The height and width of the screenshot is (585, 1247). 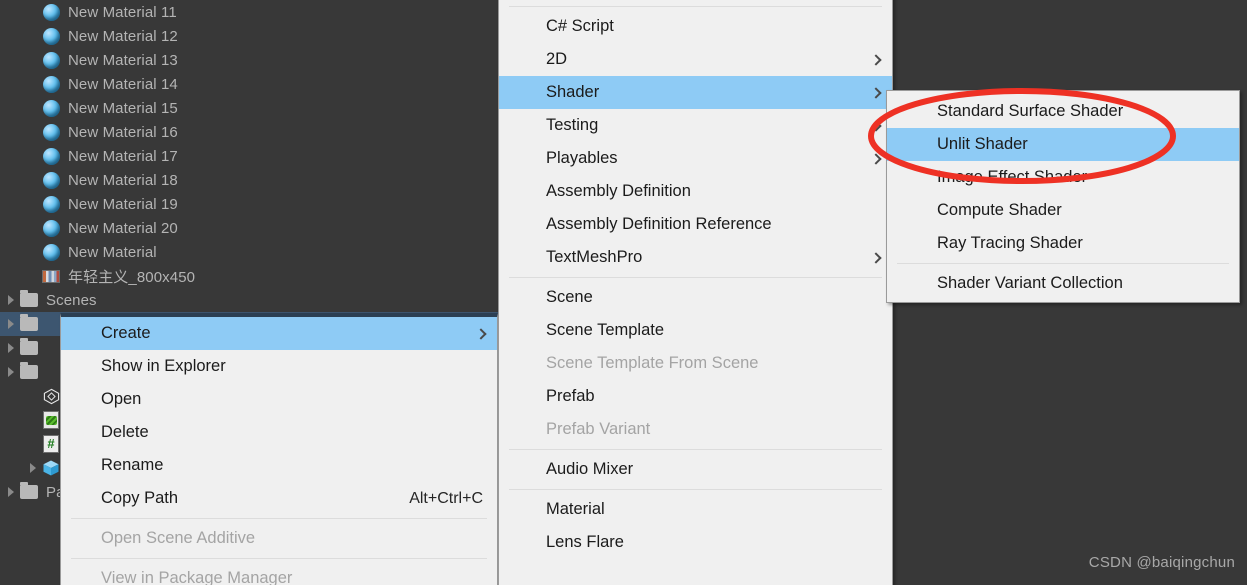 What do you see at coordinates (51, 444) in the screenshot?
I see `csharp-script-icon: #` at bounding box center [51, 444].